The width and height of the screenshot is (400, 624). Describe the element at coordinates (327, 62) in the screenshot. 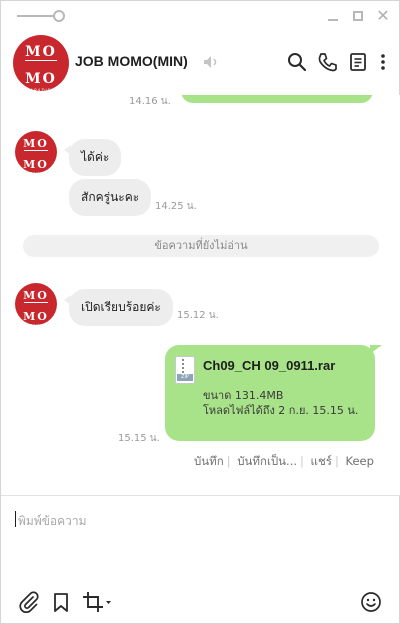

I see `phone-icon` at that location.